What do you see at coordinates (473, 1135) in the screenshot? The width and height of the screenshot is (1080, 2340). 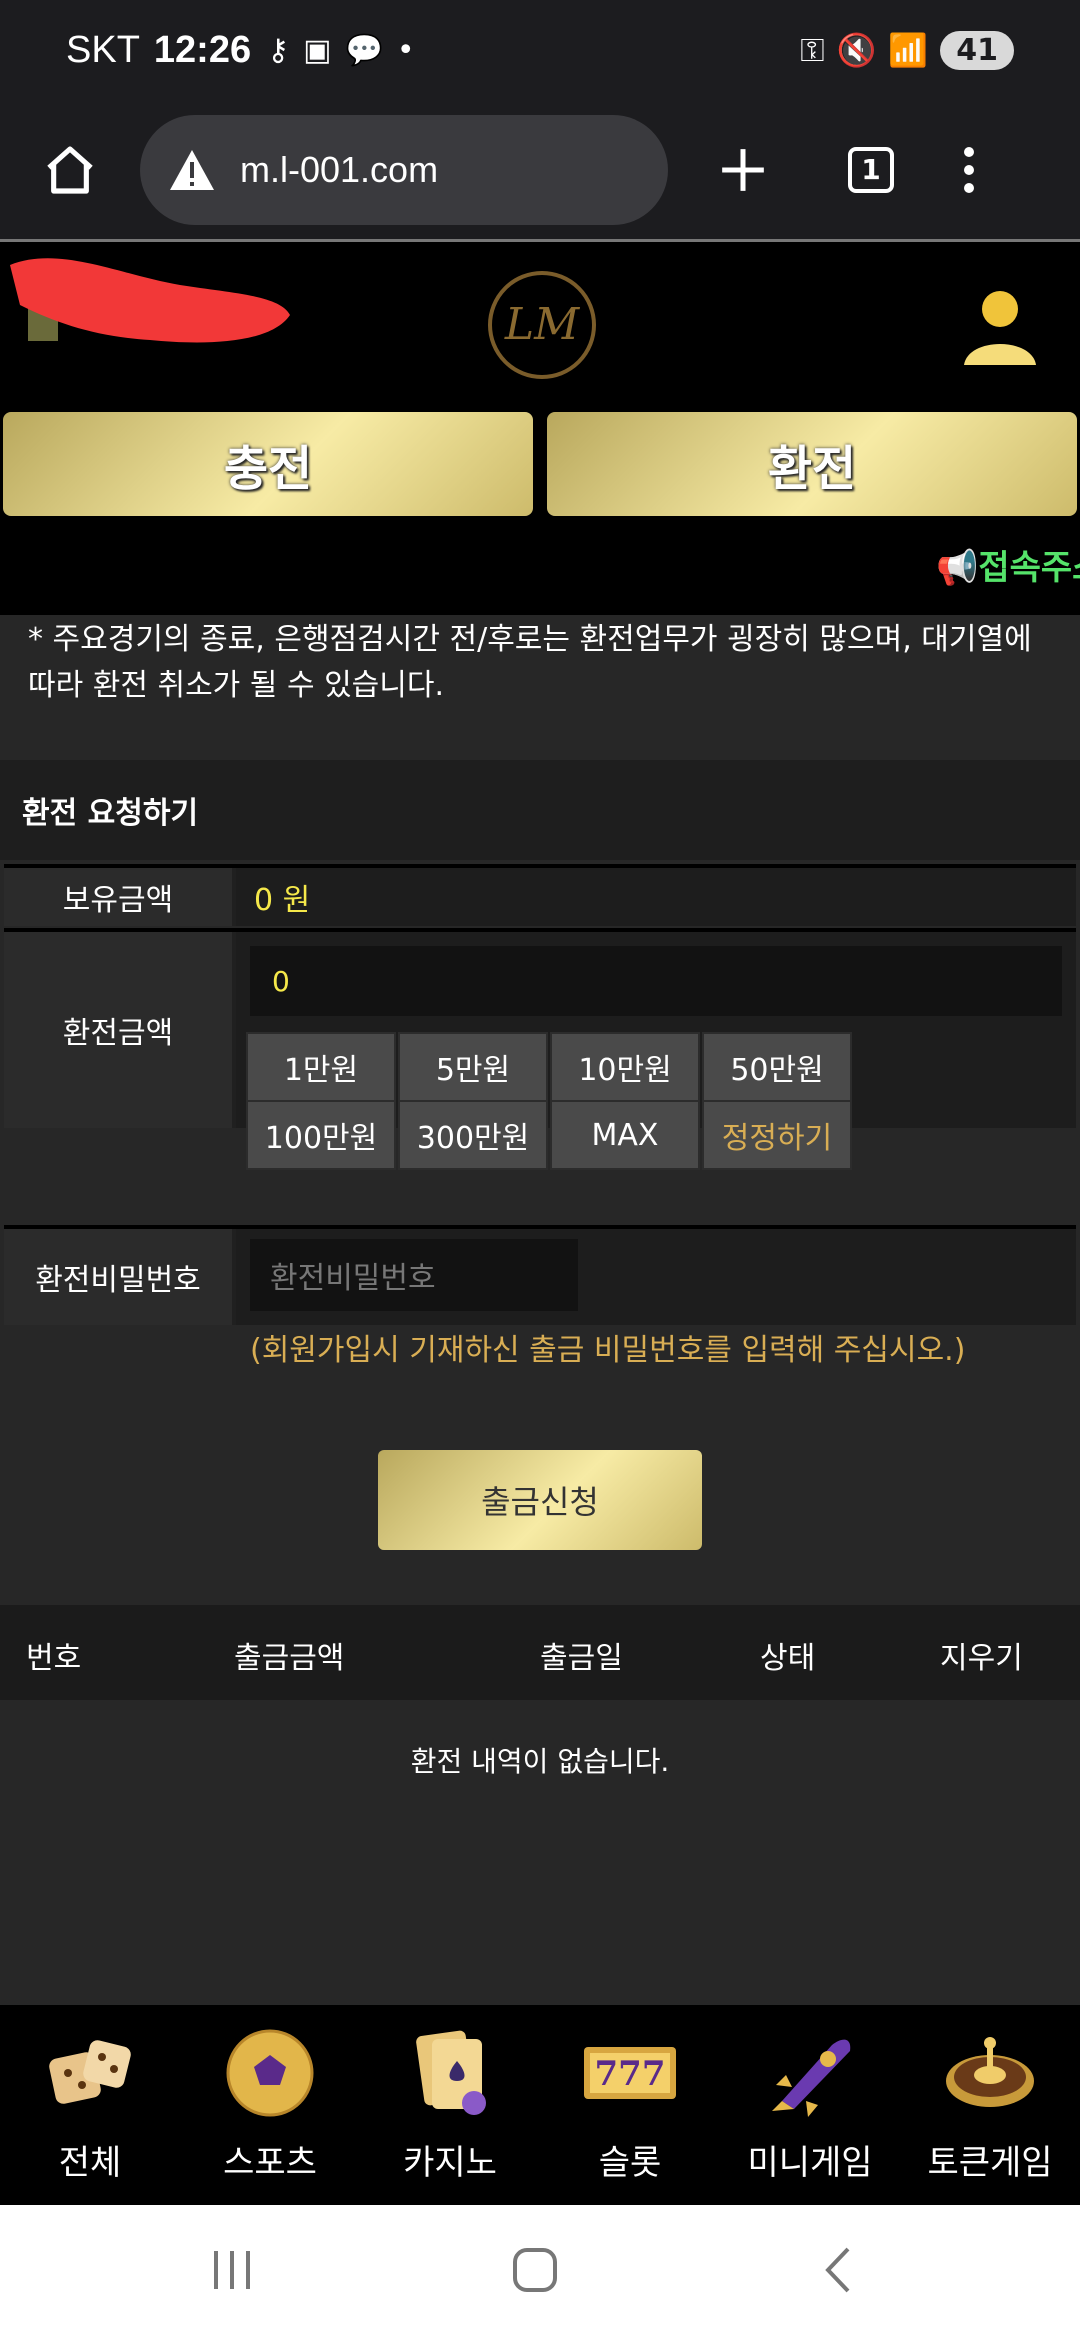 I see `amount-3m-button: 300만원` at bounding box center [473, 1135].